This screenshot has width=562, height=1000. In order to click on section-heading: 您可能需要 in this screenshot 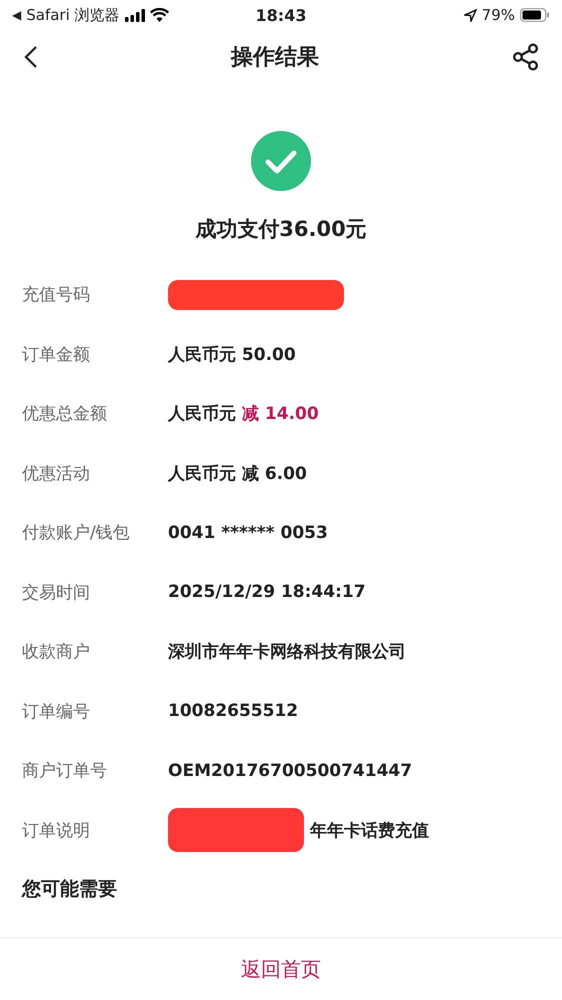, I will do `click(69, 889)`.